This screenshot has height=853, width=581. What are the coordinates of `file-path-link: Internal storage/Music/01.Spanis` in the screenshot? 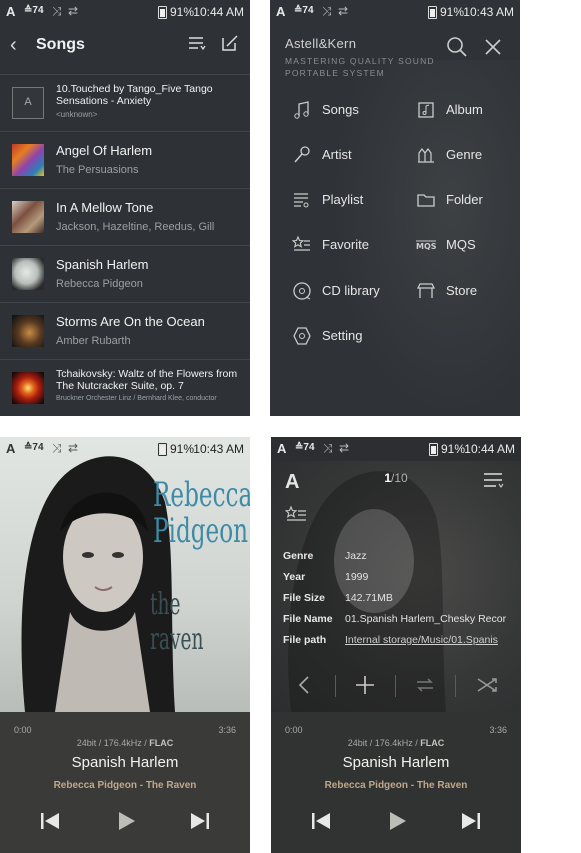 It's located at (427, 640).